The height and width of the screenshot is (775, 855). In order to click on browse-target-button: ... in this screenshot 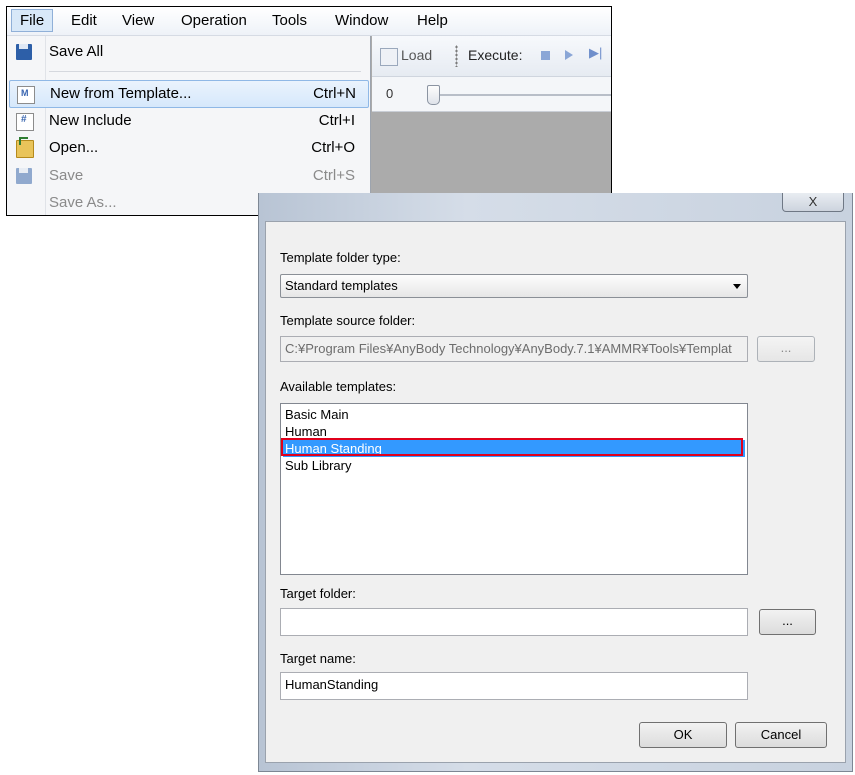, I will do `click(787, 622)`.